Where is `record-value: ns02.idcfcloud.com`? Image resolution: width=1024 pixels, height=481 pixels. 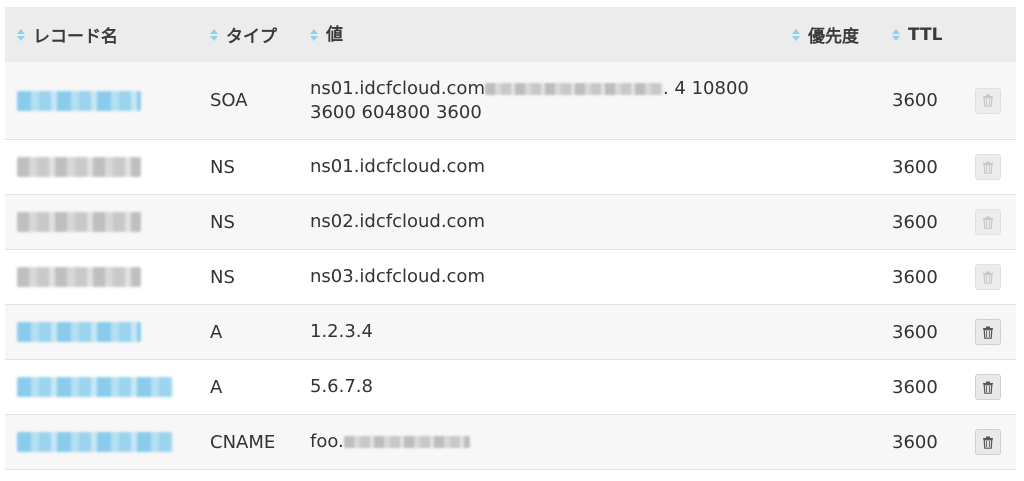 record-value: ns02.idcfcloud.com is located at coordinates (397, 221).